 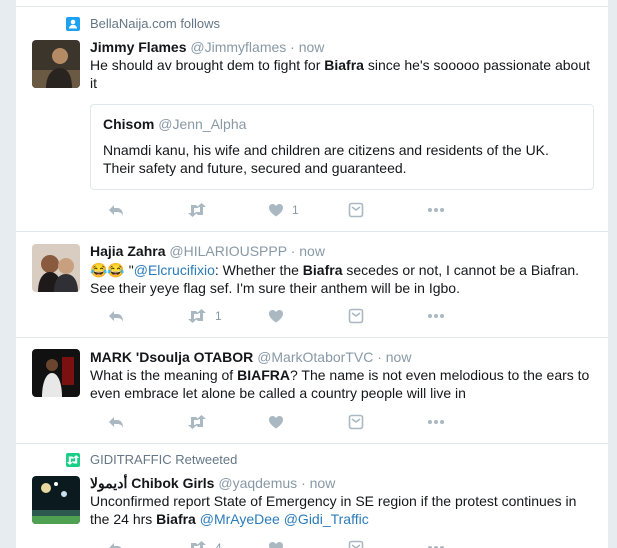 I want to click on screen-name: @yaqdemus, so click(x=257, y=483).